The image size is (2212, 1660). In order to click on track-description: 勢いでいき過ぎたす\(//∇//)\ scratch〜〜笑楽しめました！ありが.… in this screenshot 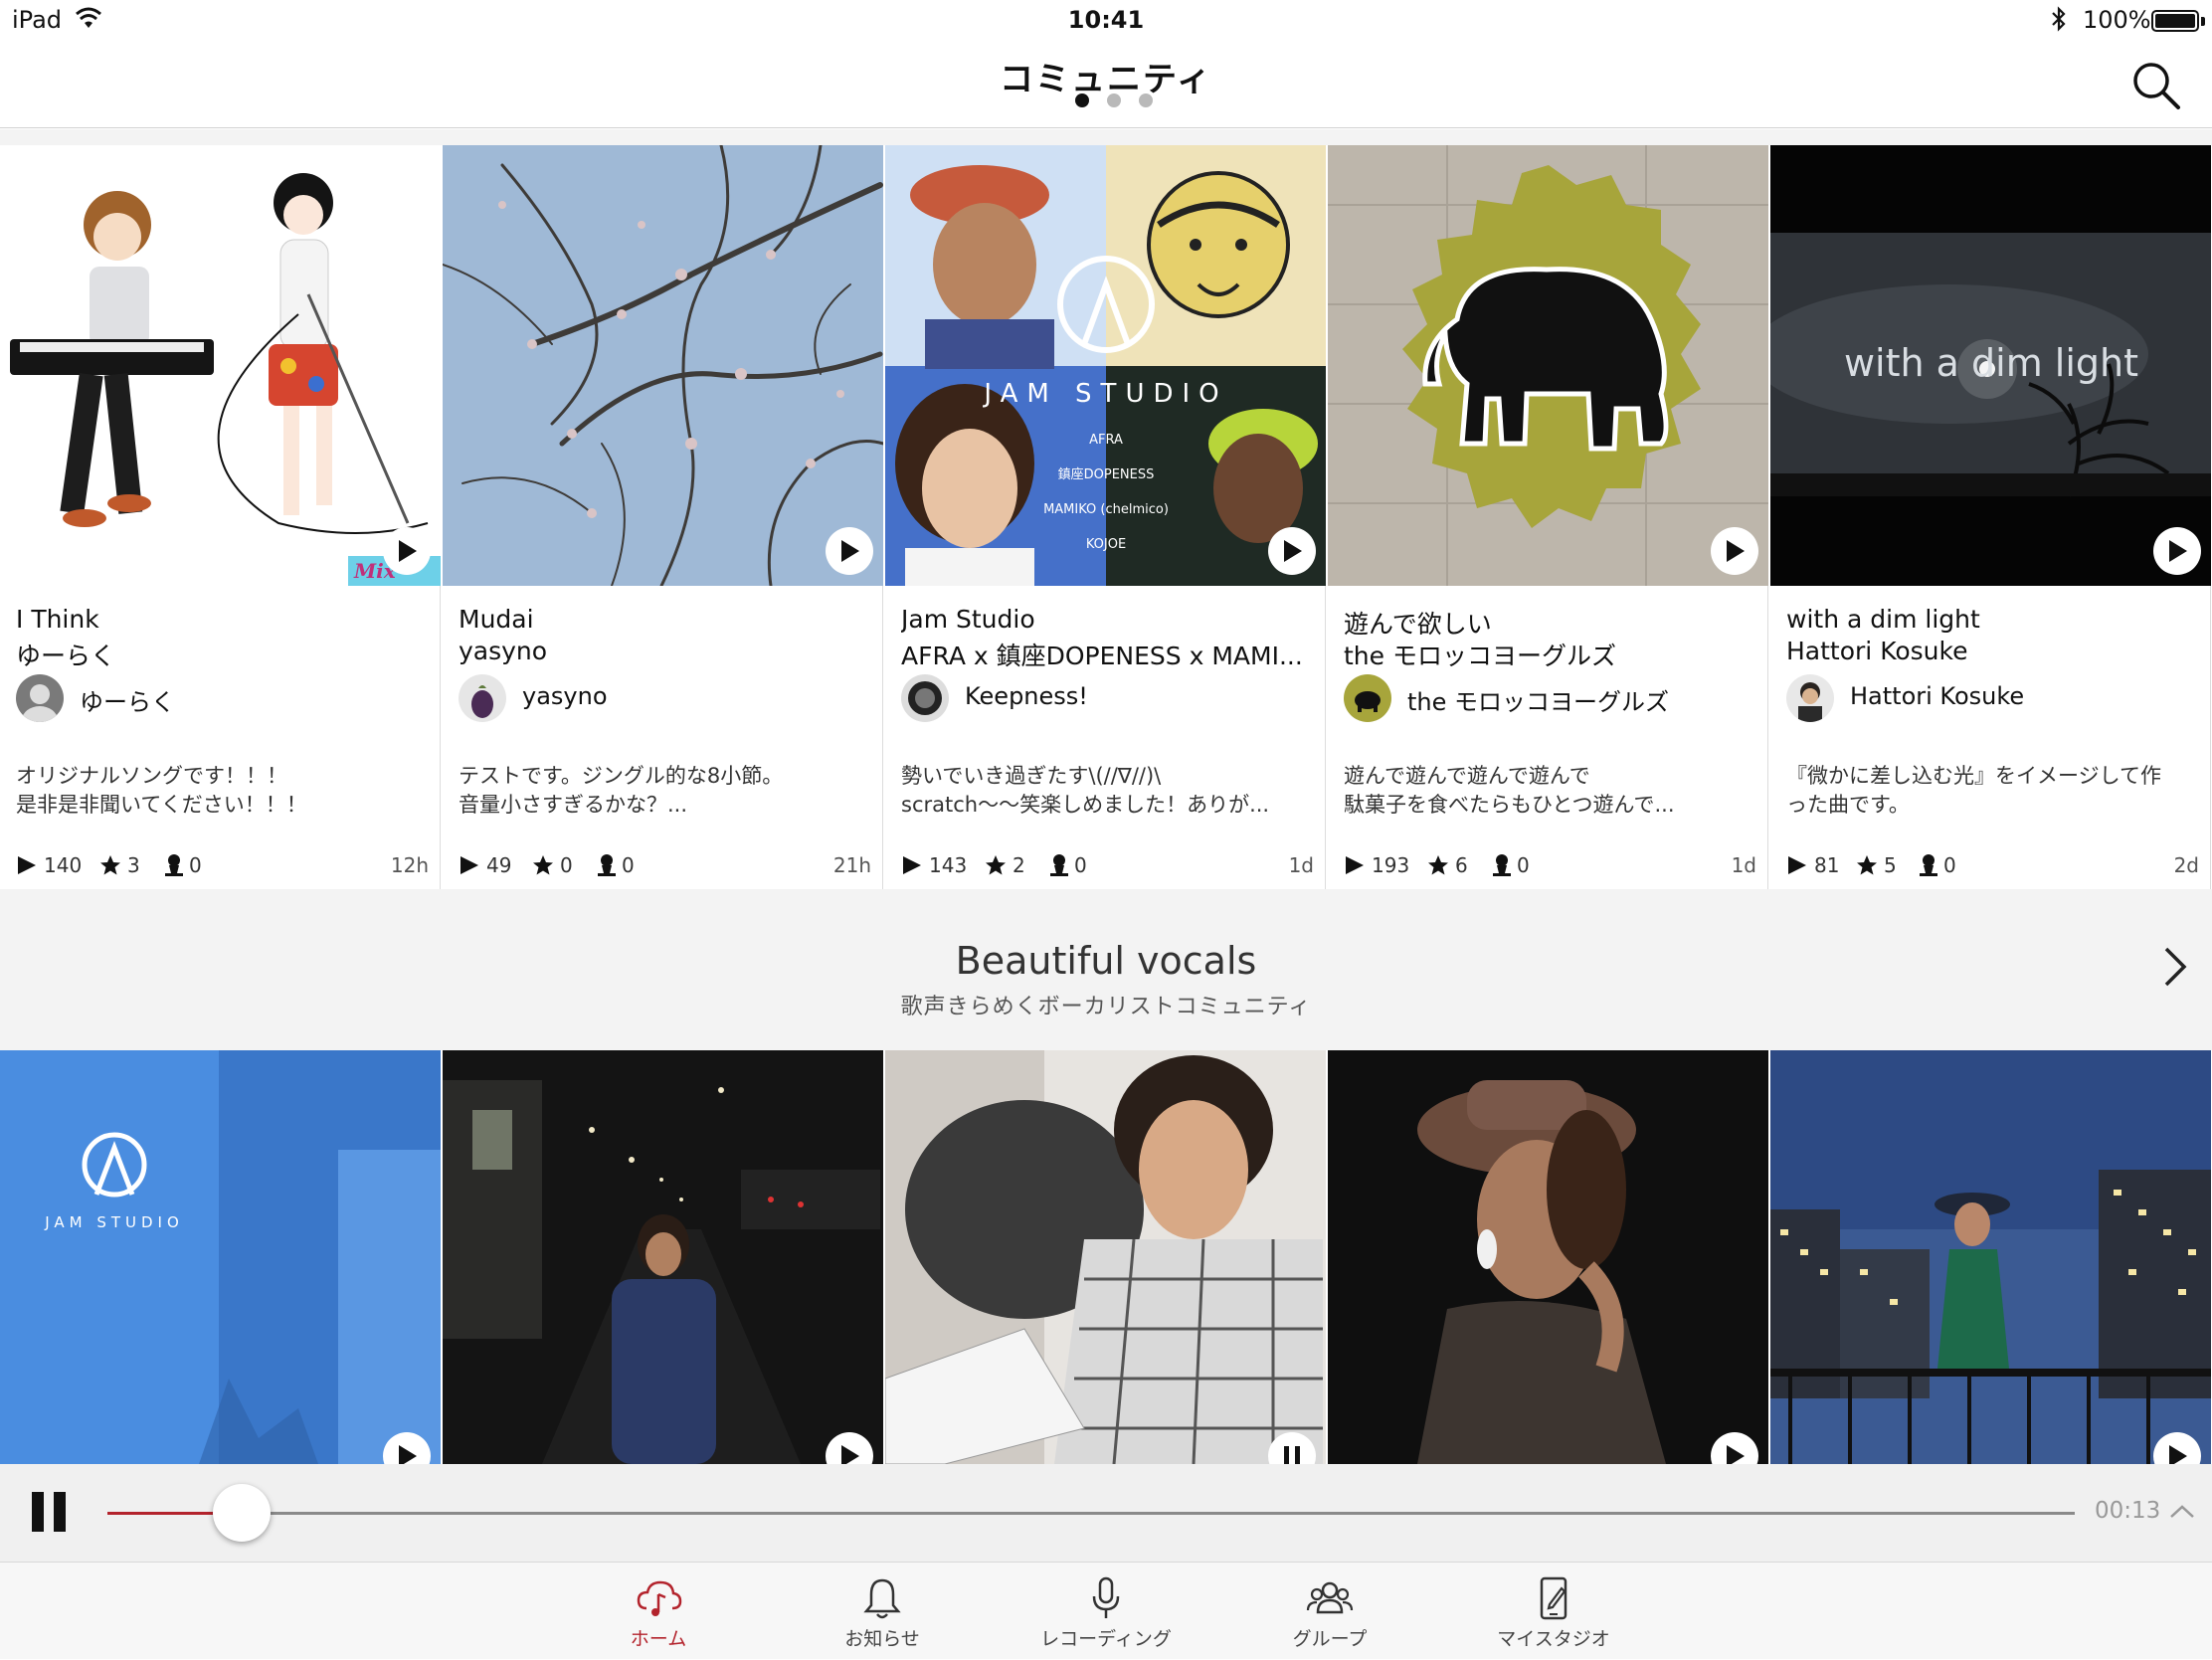, I will do `click(1107, 791)`.